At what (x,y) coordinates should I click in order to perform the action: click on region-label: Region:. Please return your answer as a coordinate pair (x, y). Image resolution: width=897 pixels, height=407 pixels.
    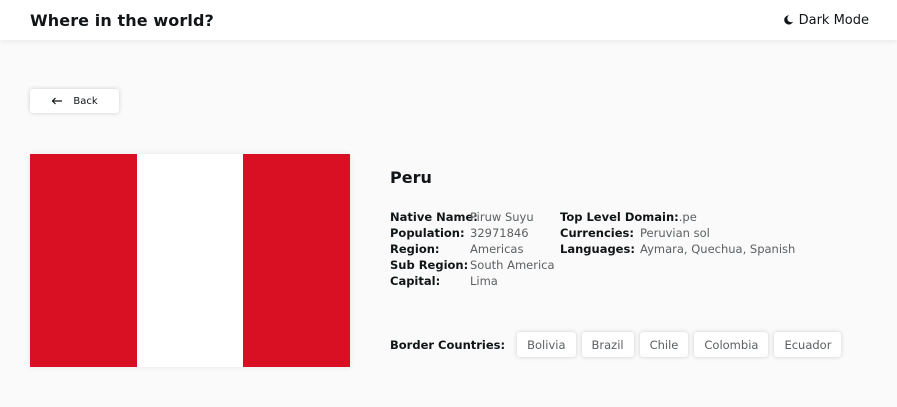
    Looking at the image, I should click on (415, 249).